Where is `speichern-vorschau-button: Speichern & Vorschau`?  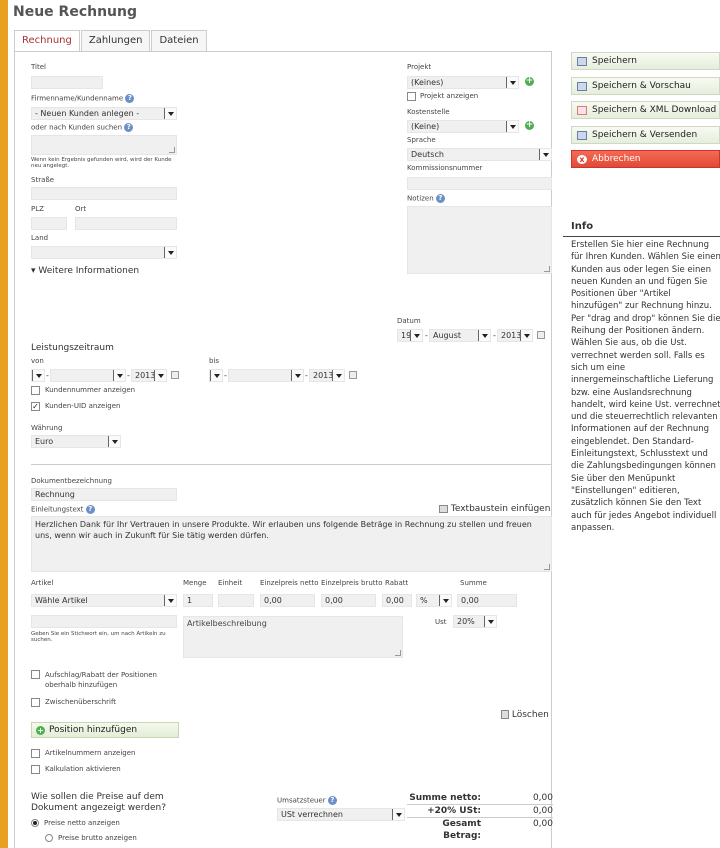 speichern-vorschau-button: Speichern & Vorschau is located at coordinates (645, 86).